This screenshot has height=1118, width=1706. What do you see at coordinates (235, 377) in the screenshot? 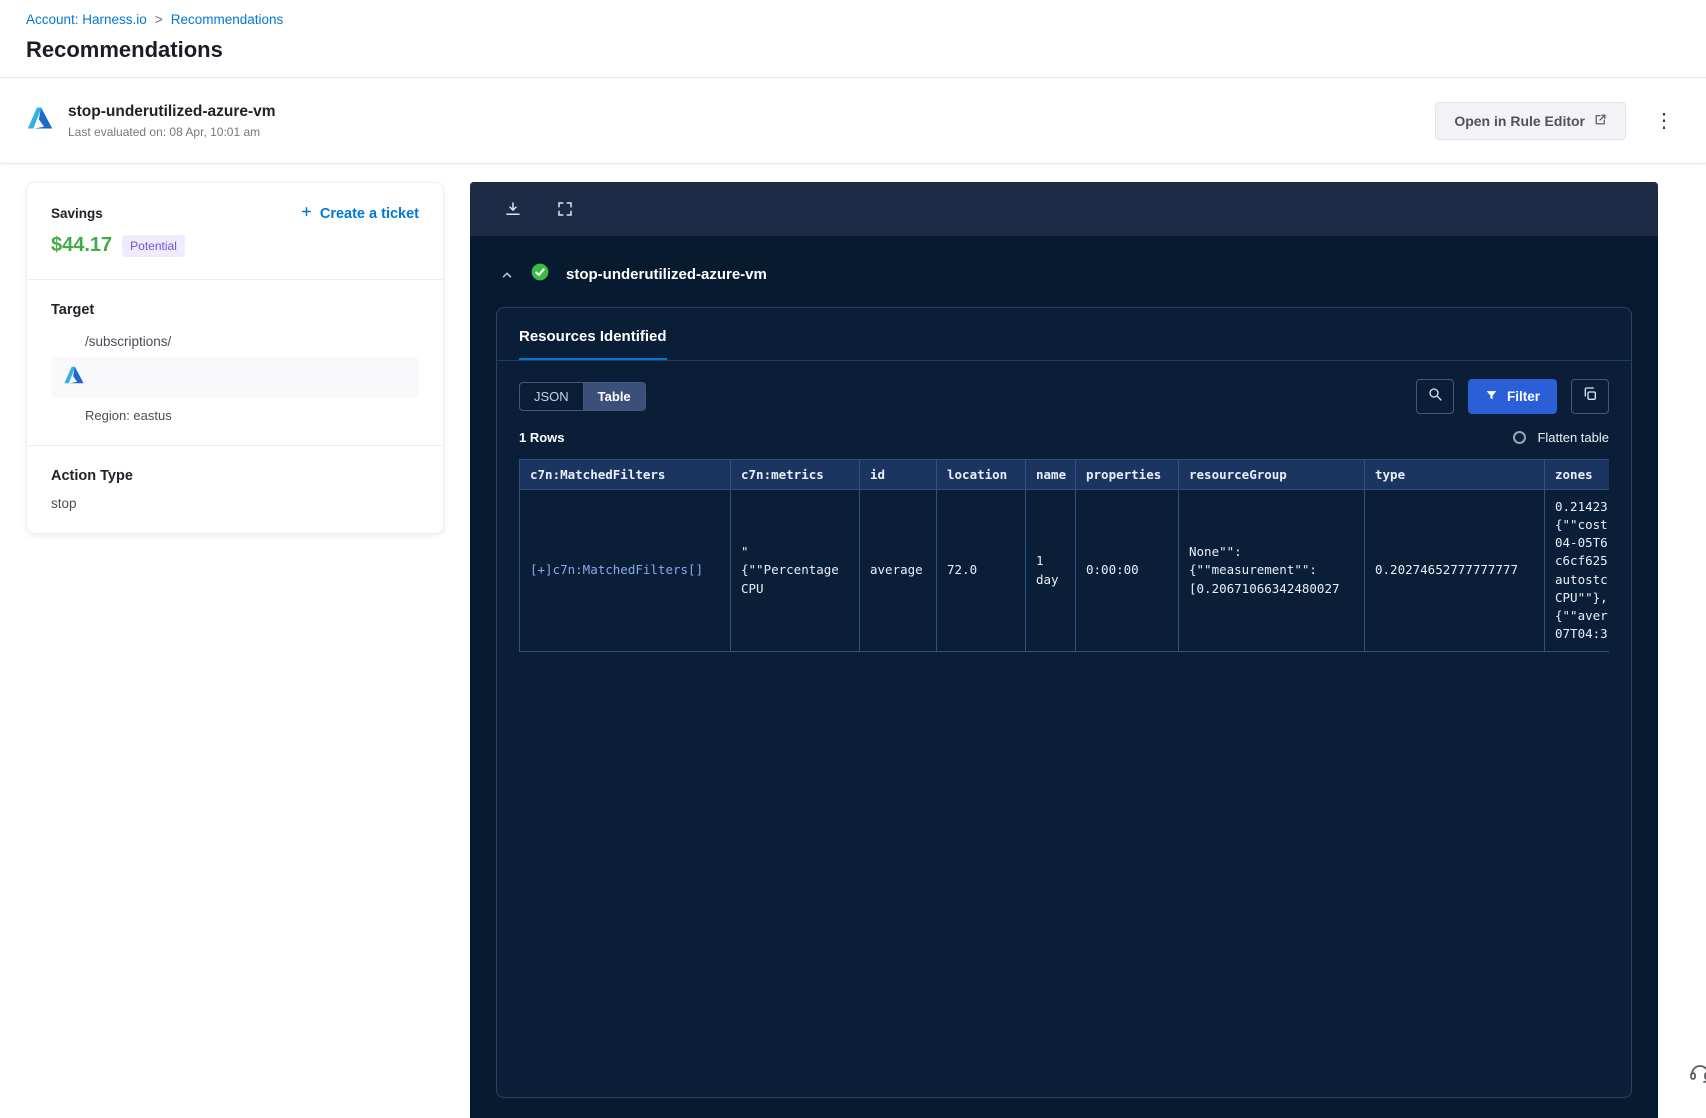
I see `target-provider-row` at bounding box center [235, 377].